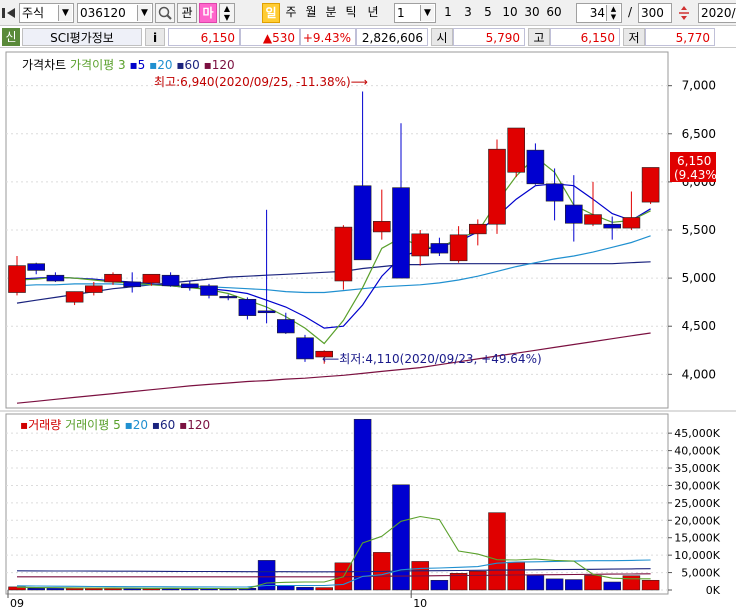 Image resolution: width=736 pixels, height=610 pixels. What do you see at coordinates (93, 425) in the screenshot?
I see `legend-volume-ma-5: 거래이평 5` at bounding box center [93, 425].